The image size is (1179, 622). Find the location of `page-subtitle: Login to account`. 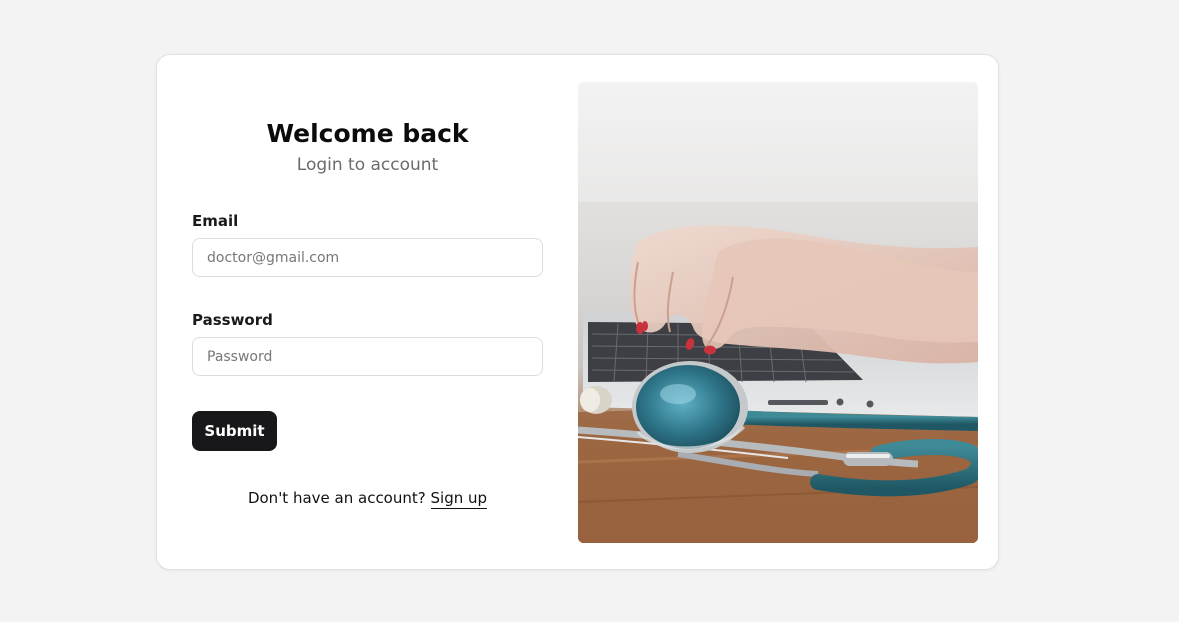

page-subtitle: Login to account is located at coordinates (367, 165).